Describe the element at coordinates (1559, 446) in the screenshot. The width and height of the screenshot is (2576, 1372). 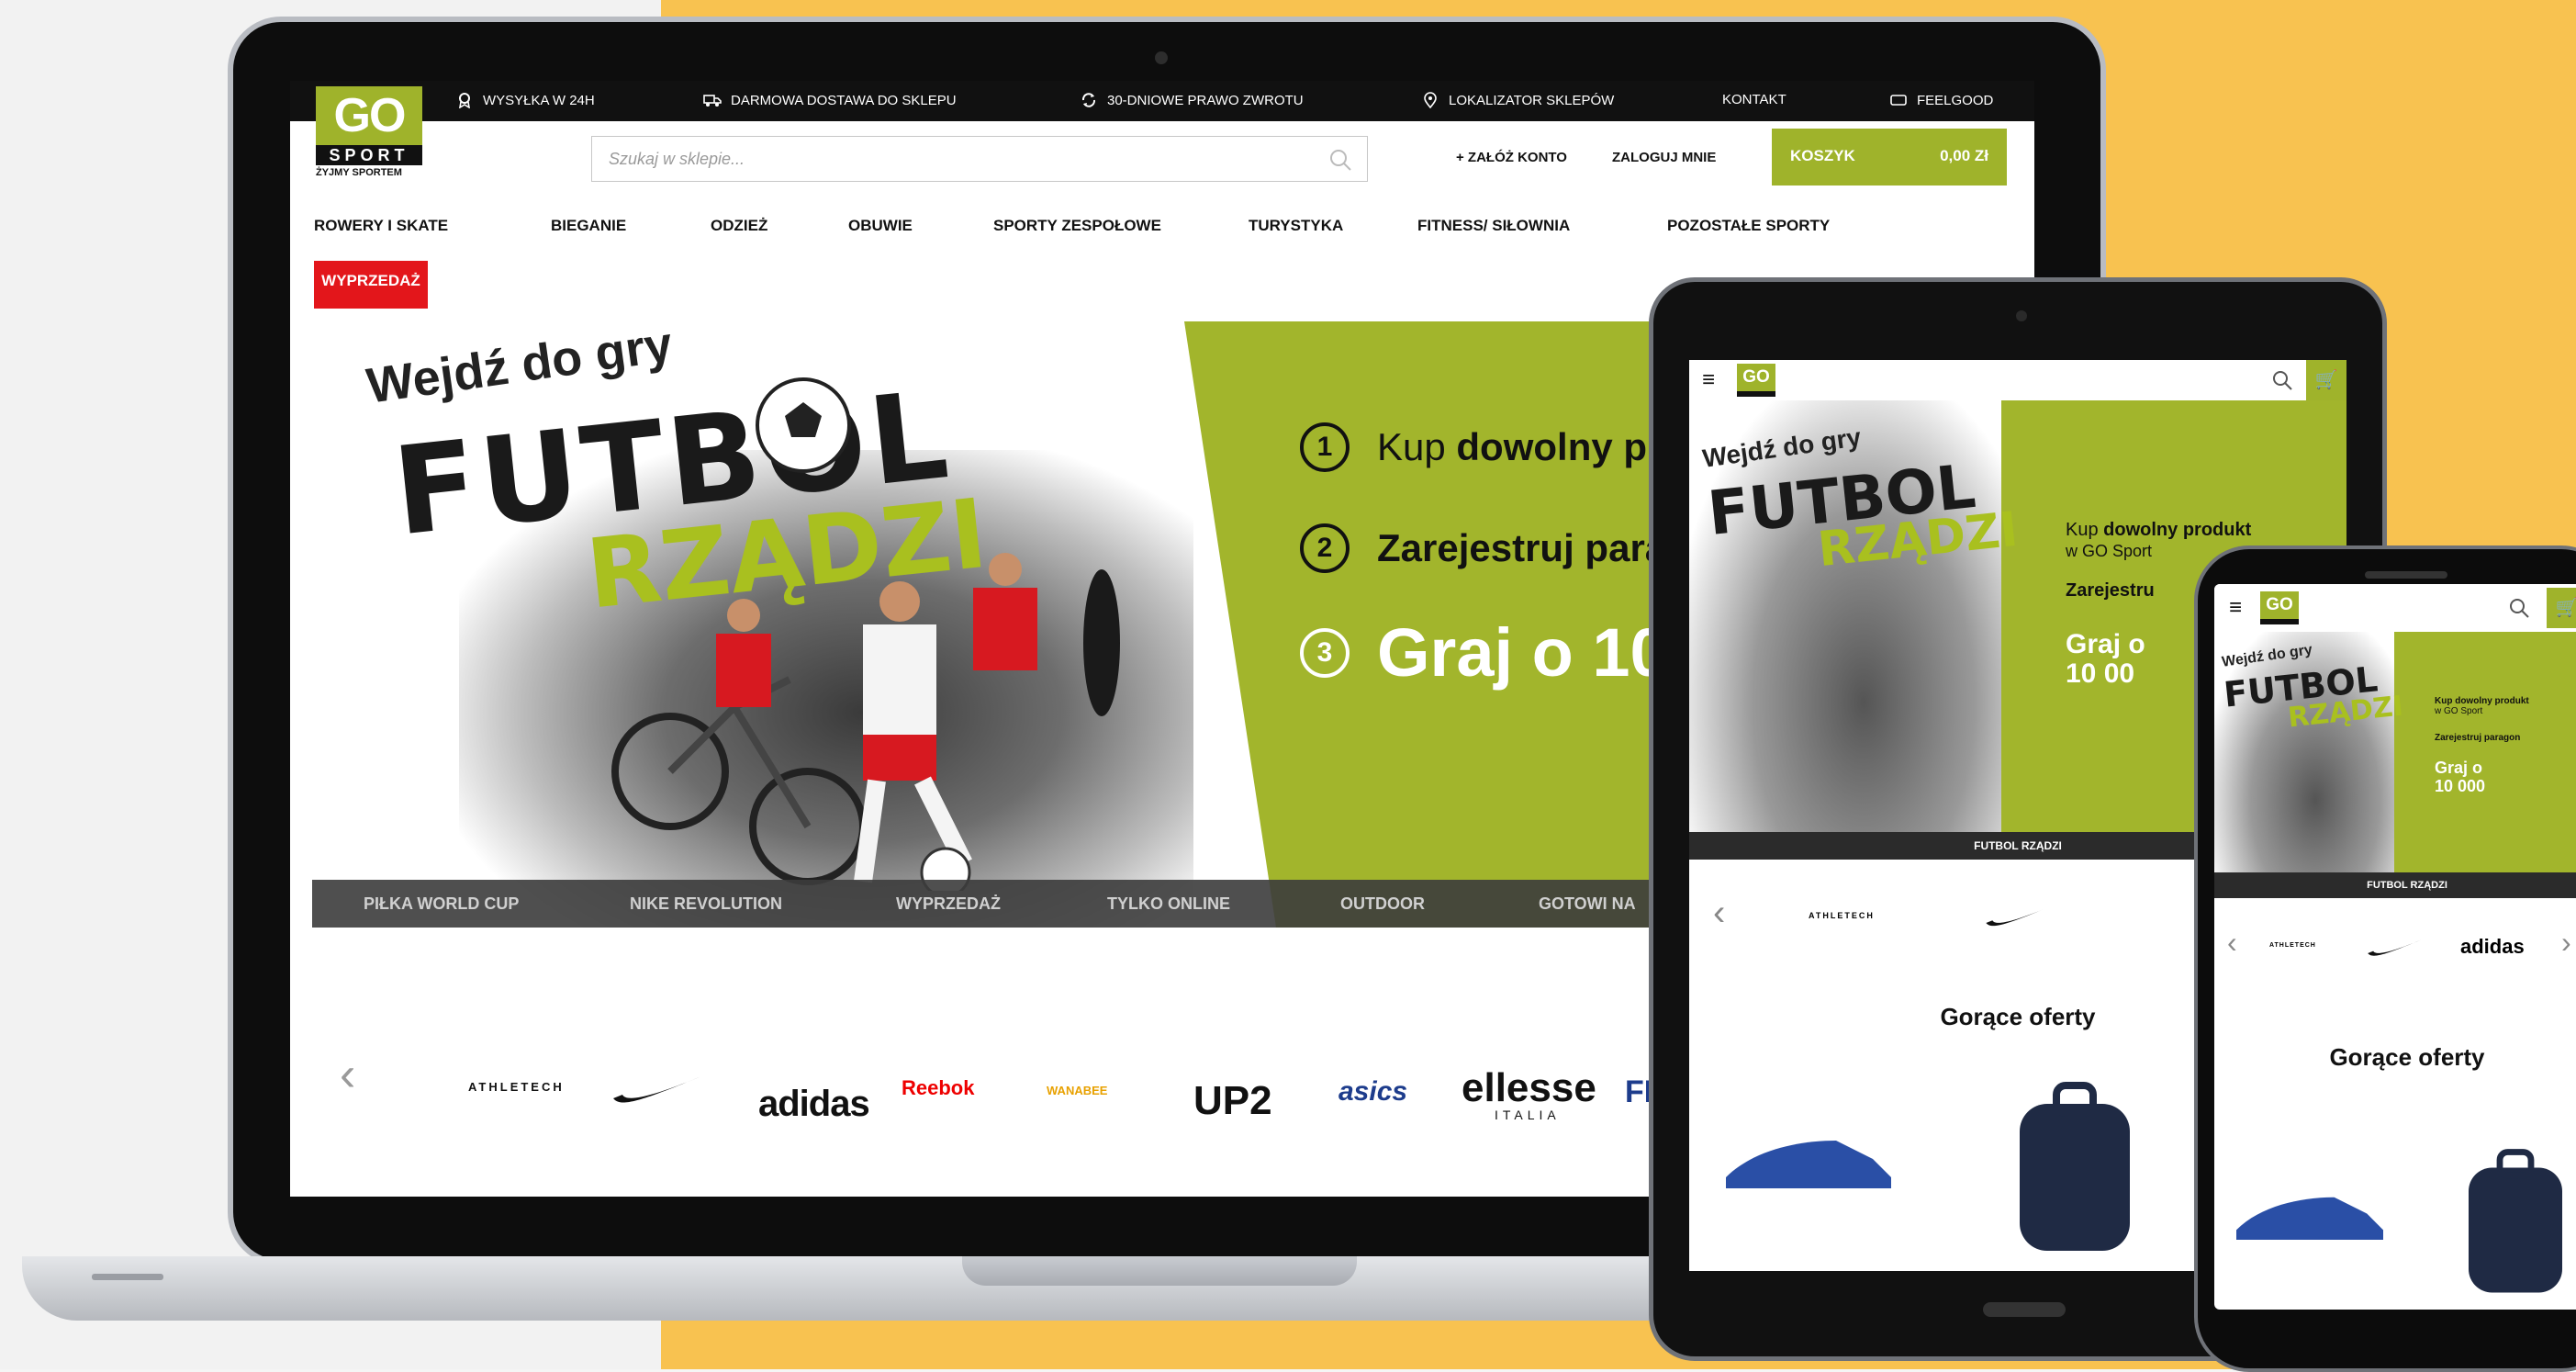
I see `step-1-bold: dowolny pr` at that location.